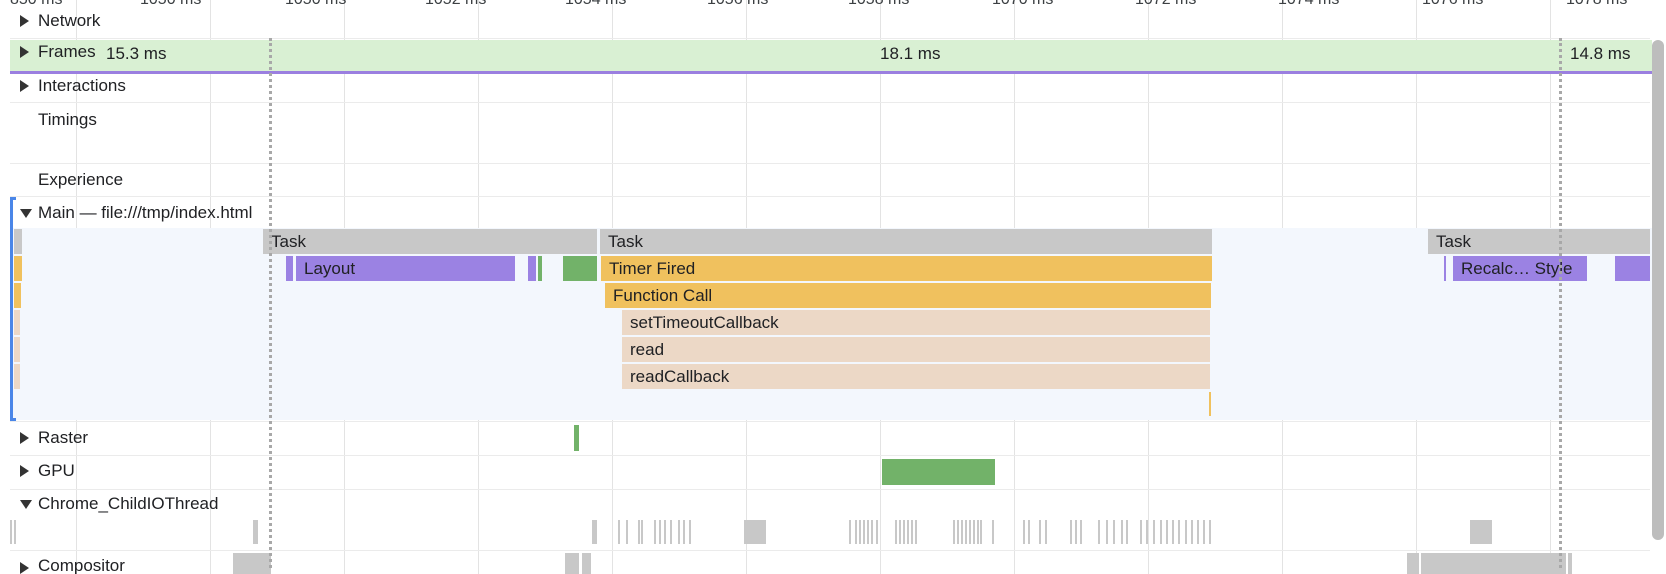  Describe the element at coordinates (1520, 268) in the screenshot. I see `recalc-style-bar: Recalc… Style` at that location.